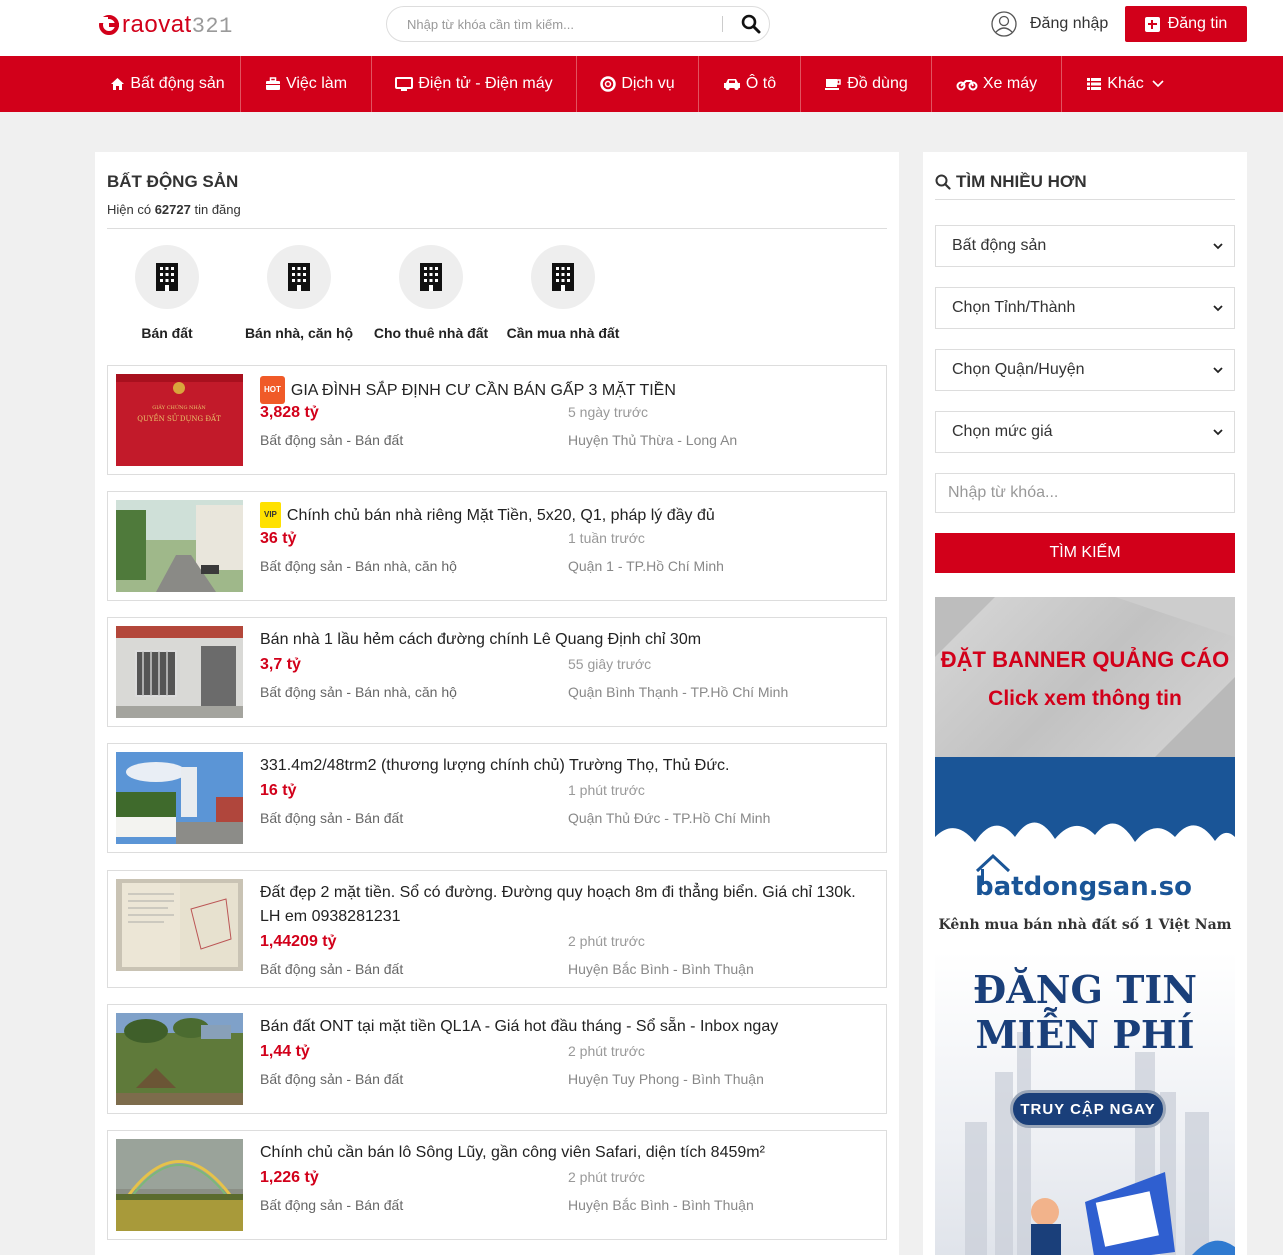 The height and width of the screenshot is (1255, 1283). I want to click on certificate-text-2: QUYỀN SỬ DỤNG ĐẤT, so click(179, 418).